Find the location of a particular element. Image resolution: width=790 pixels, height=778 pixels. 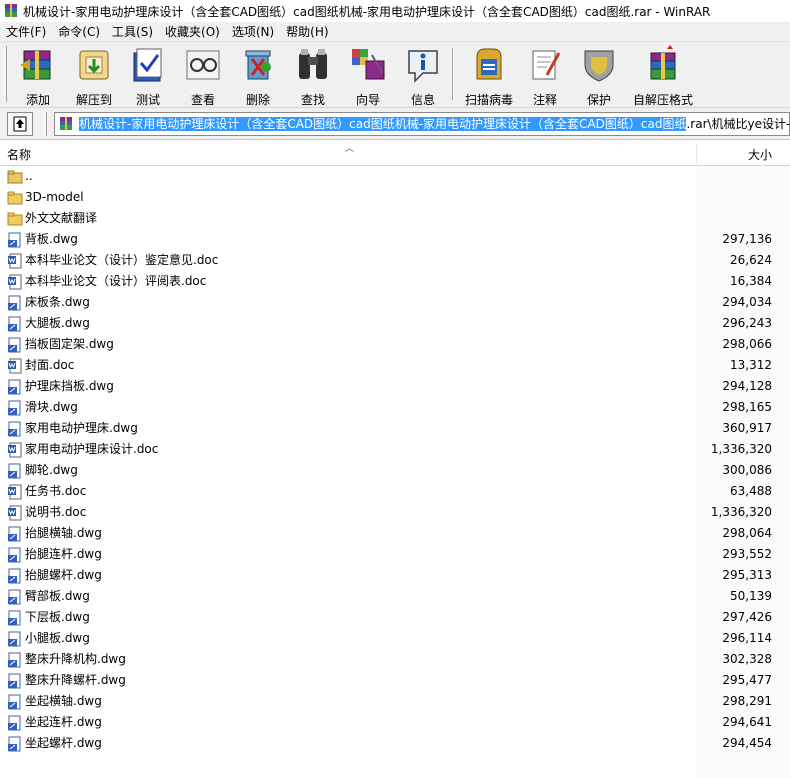

file-row: 脚轮.dwg 300,086 is located at coordinates (395, 470).